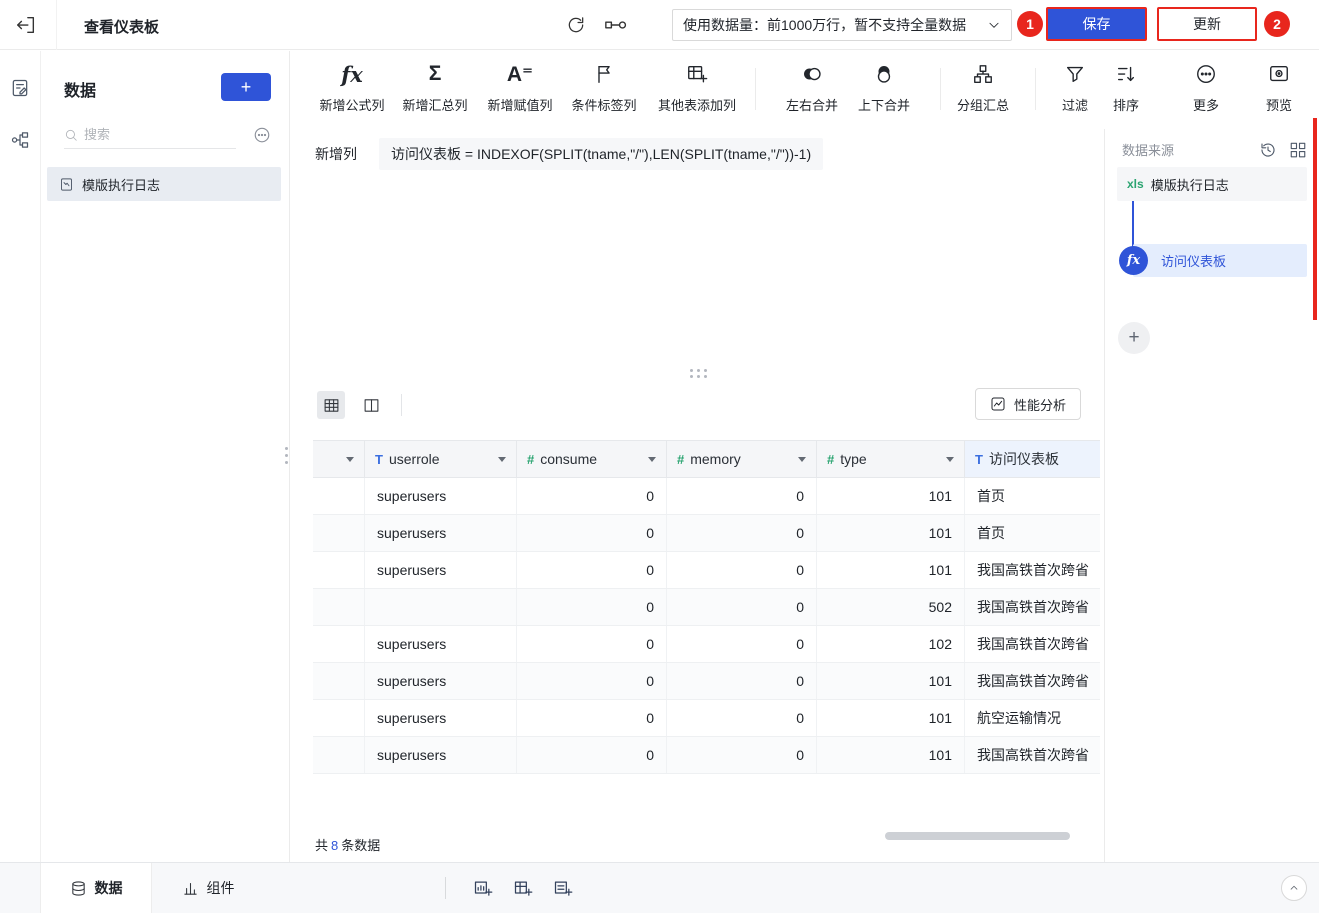  I want to click on column-view-icon, so click(371, 405).